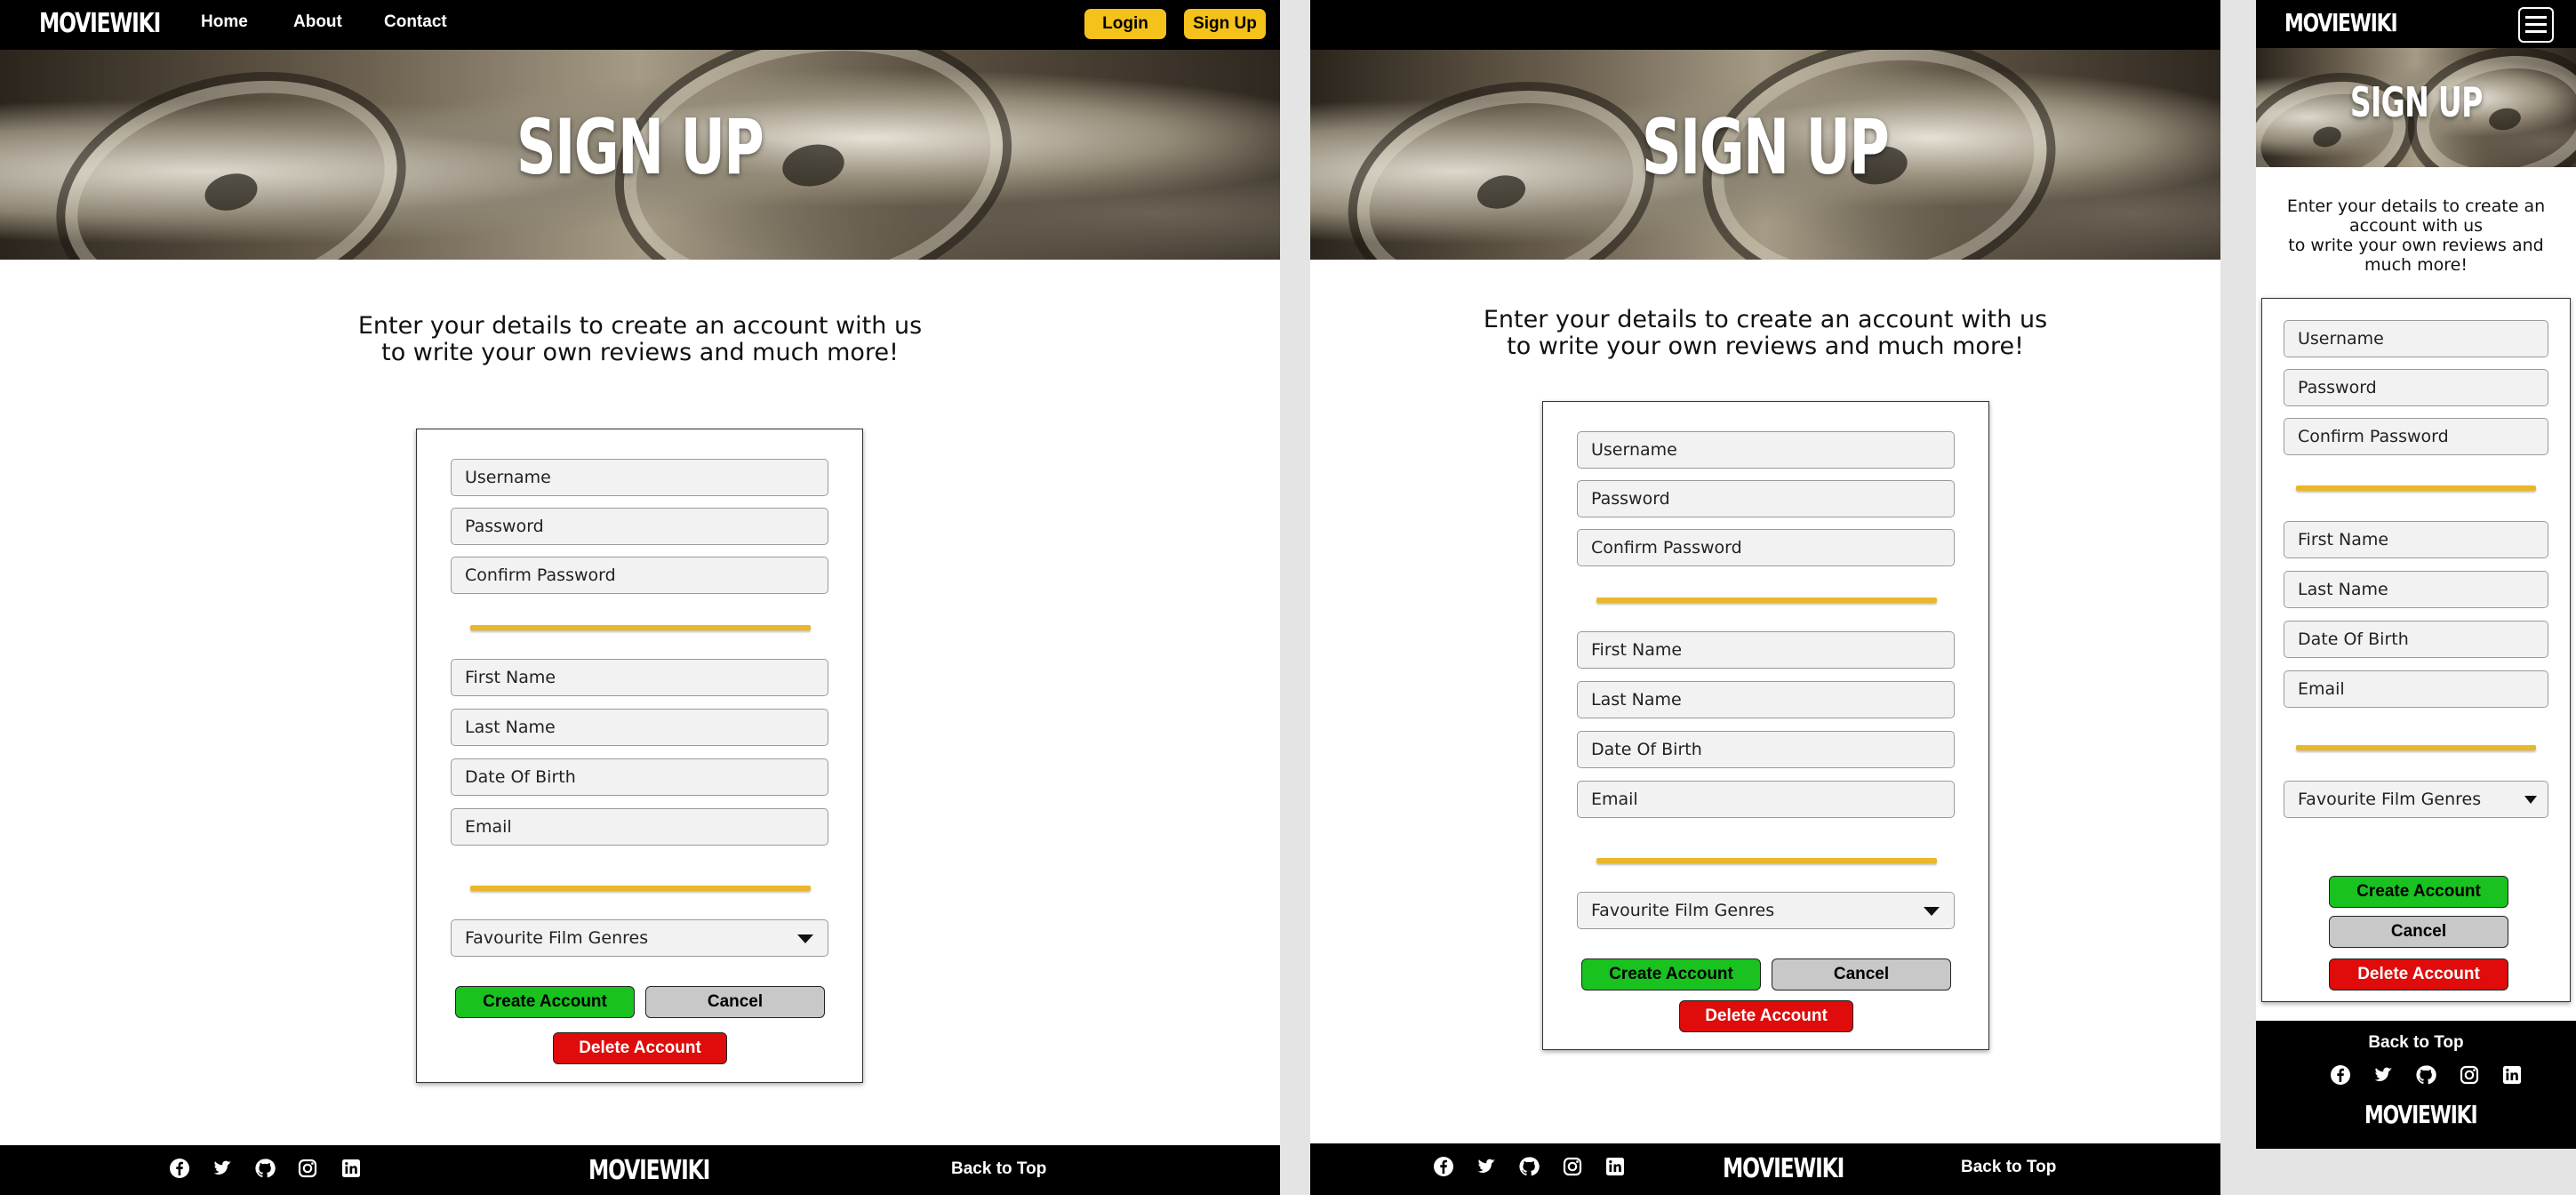 This screenshot has height=1195, width=2576. Describe the element at coordinates (224, 22) in the screenshot. I see `nav-home-link: Home` at that location.